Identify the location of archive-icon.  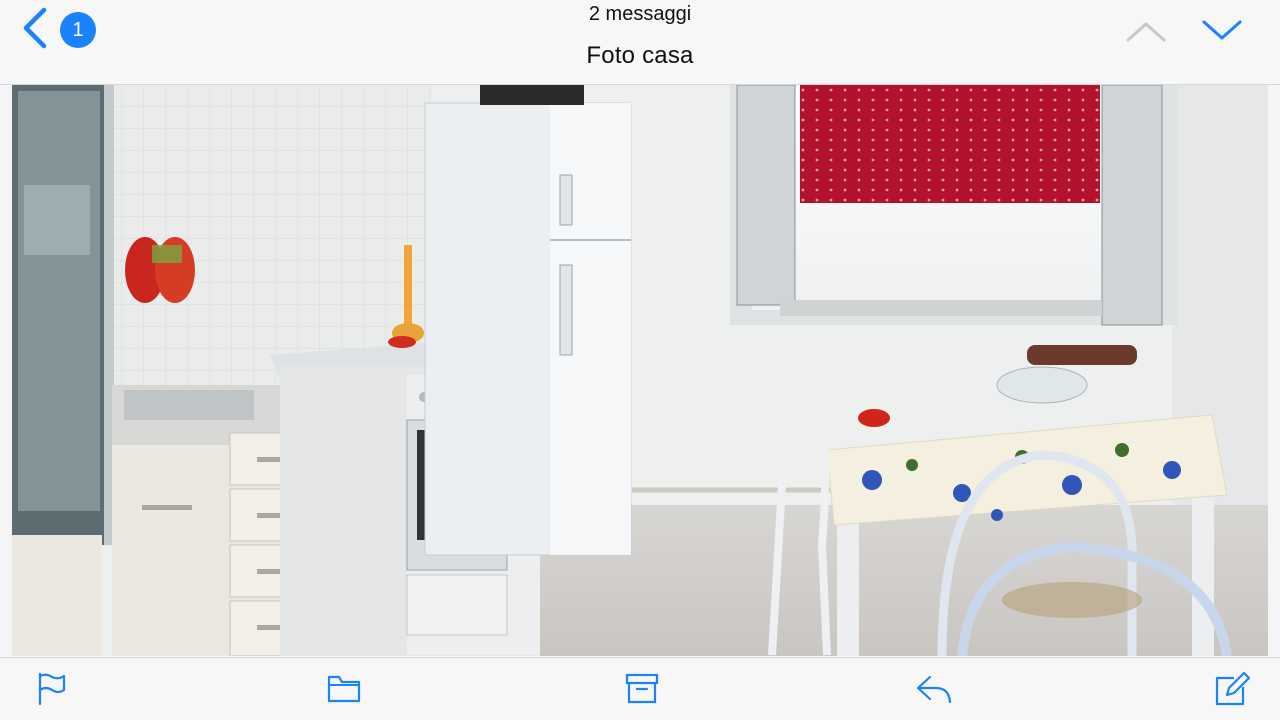
(642, 688).